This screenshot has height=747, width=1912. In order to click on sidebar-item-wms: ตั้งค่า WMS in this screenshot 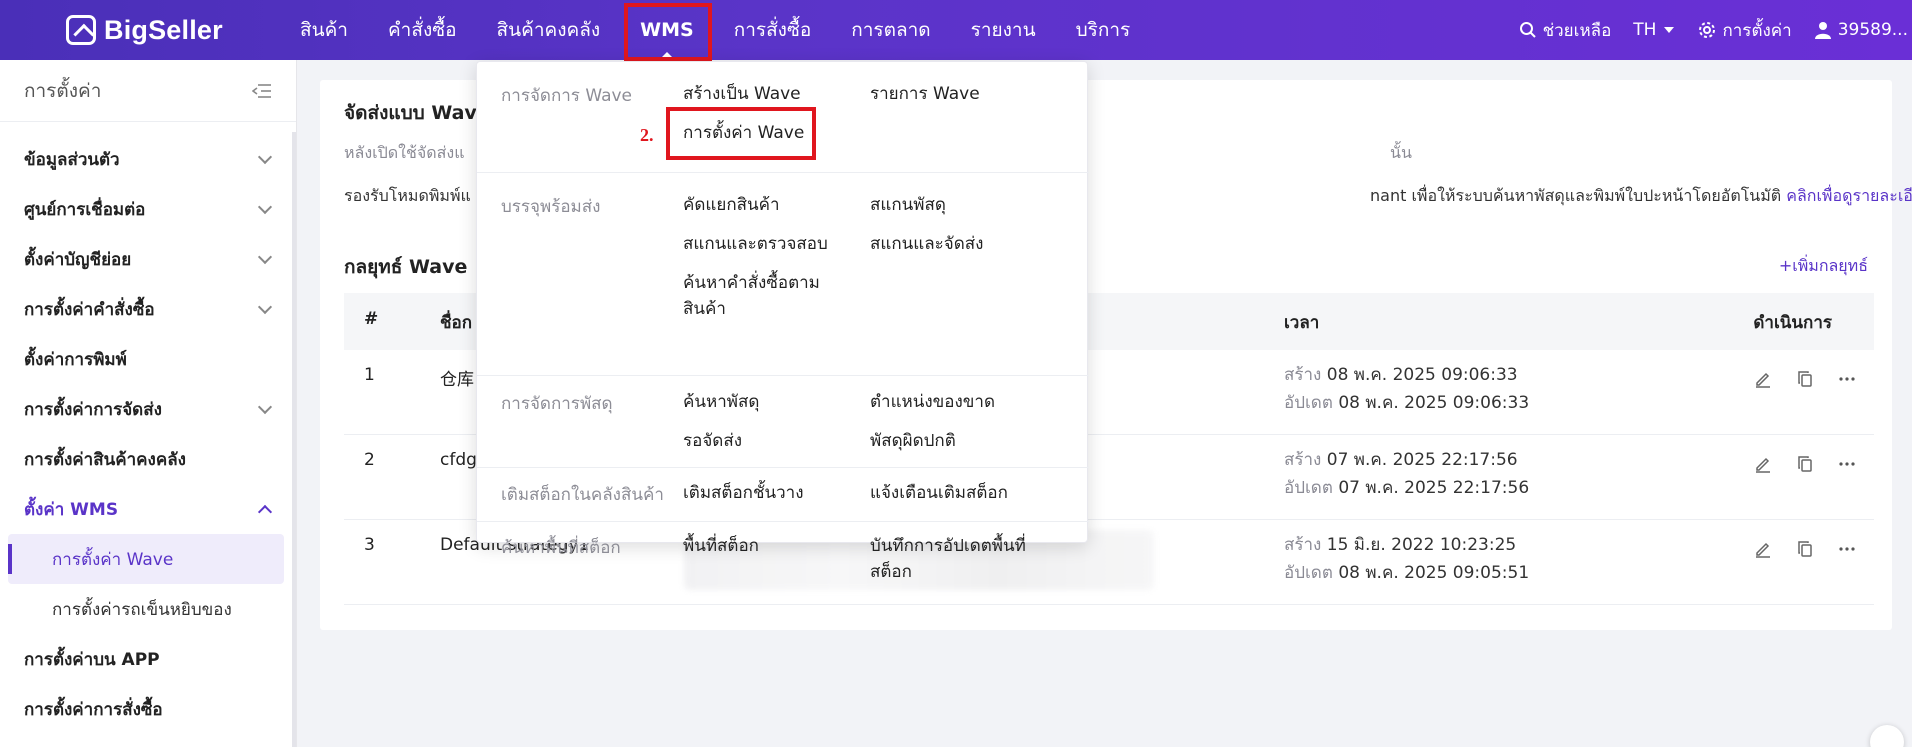, I will do `click(148, 509)`.